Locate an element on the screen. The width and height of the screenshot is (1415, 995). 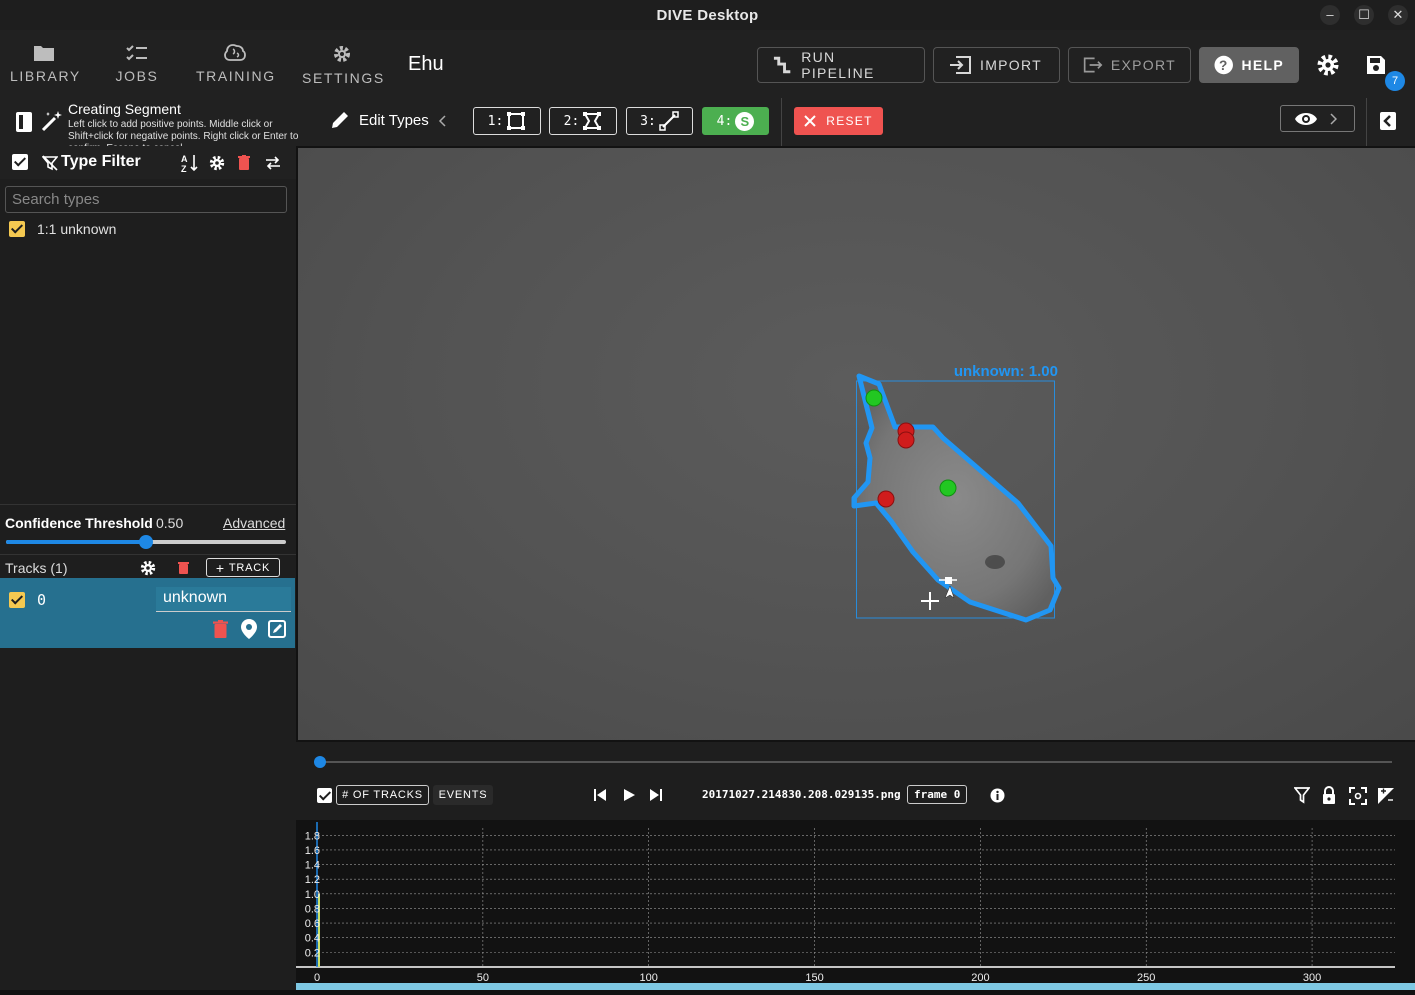
magic-wand-icon is located at coordinates (51, 121).